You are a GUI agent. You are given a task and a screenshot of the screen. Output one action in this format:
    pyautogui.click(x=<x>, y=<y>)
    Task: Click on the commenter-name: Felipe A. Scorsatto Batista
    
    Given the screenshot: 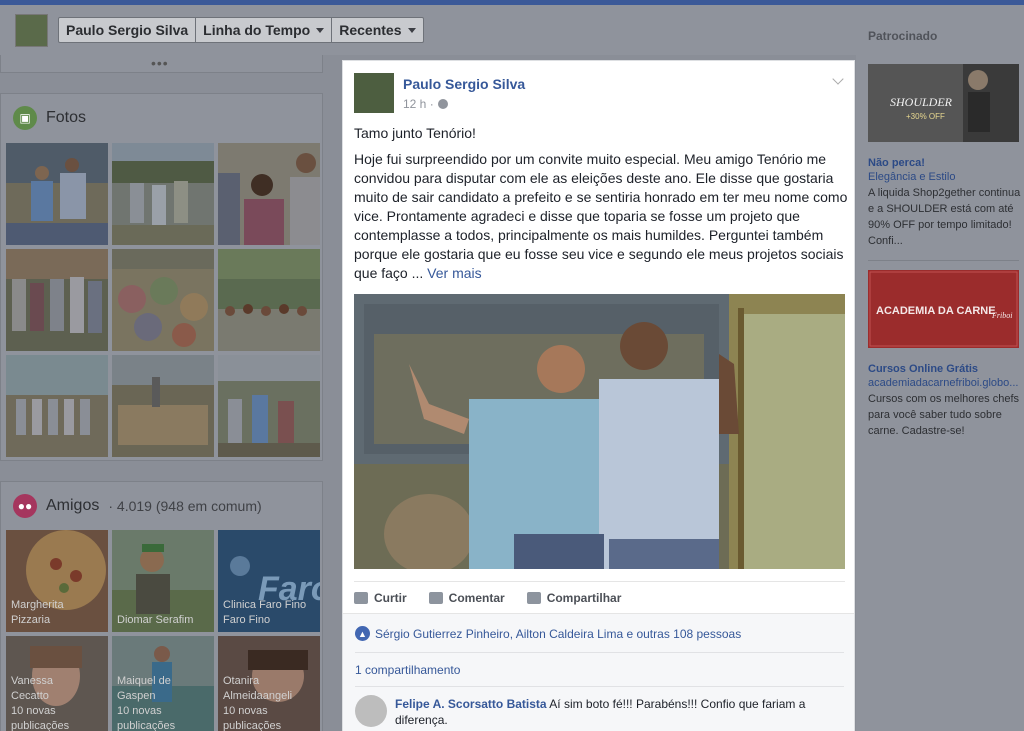 What is the action you would take?
    pyautogui.click(x=471, y=704)
    